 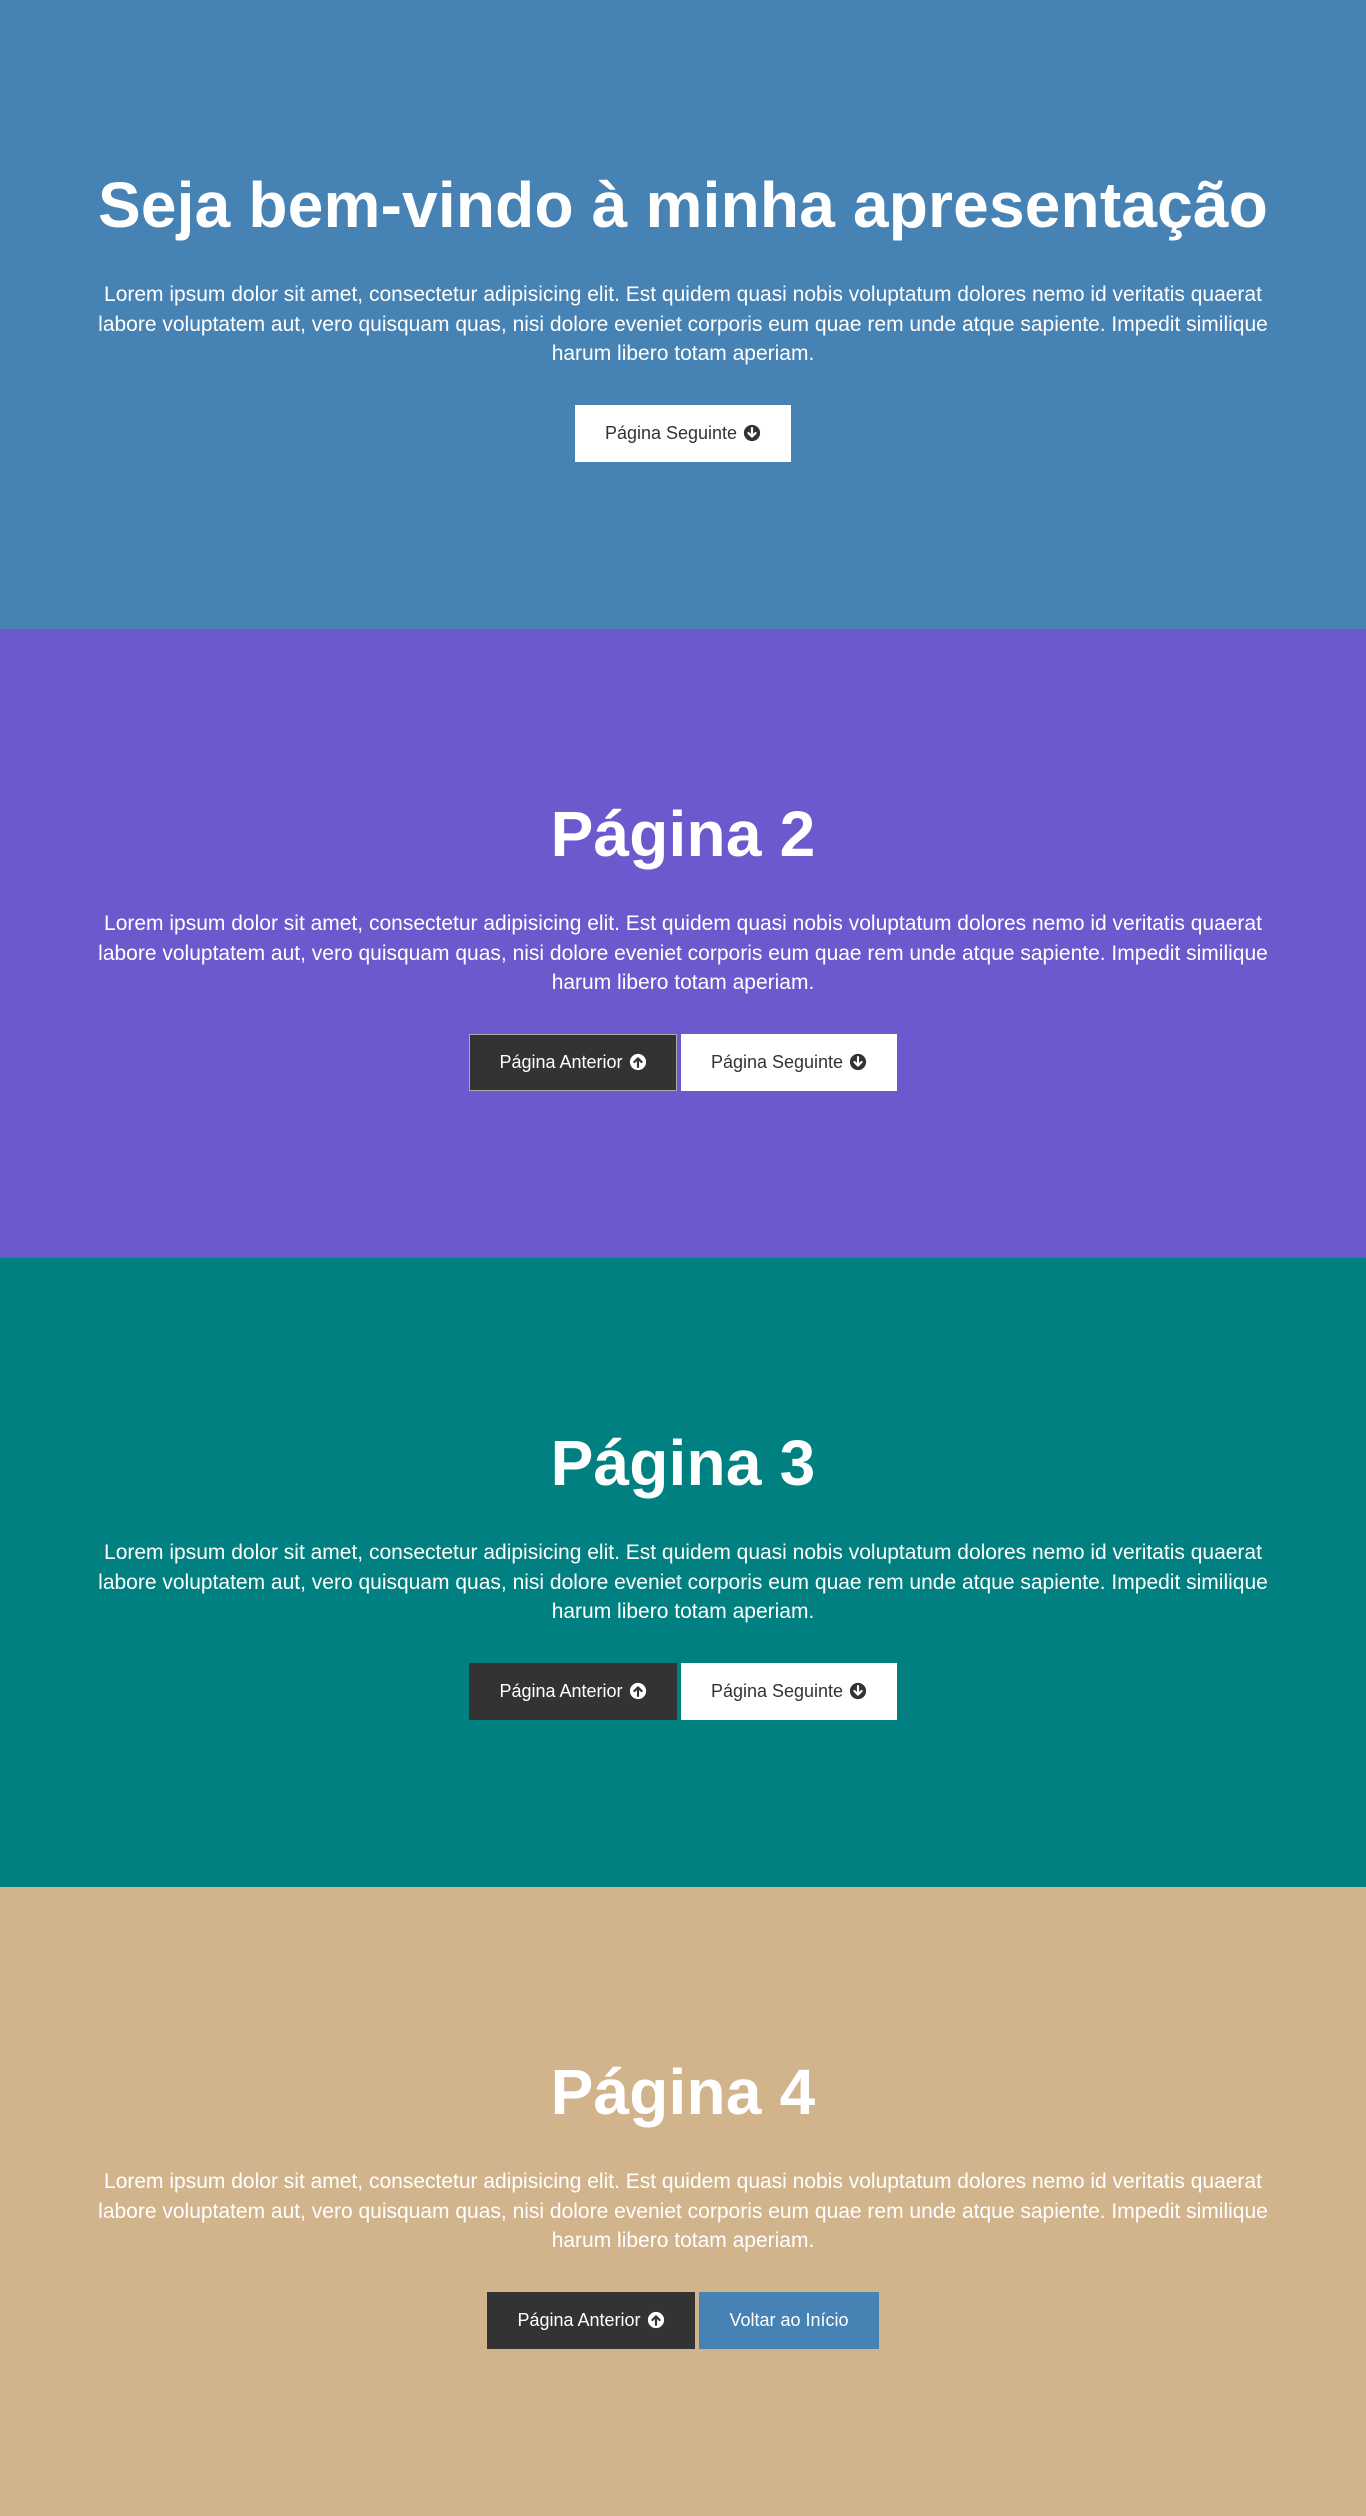 I want to click on section-title: Página 2, so click(x=683, y=834).